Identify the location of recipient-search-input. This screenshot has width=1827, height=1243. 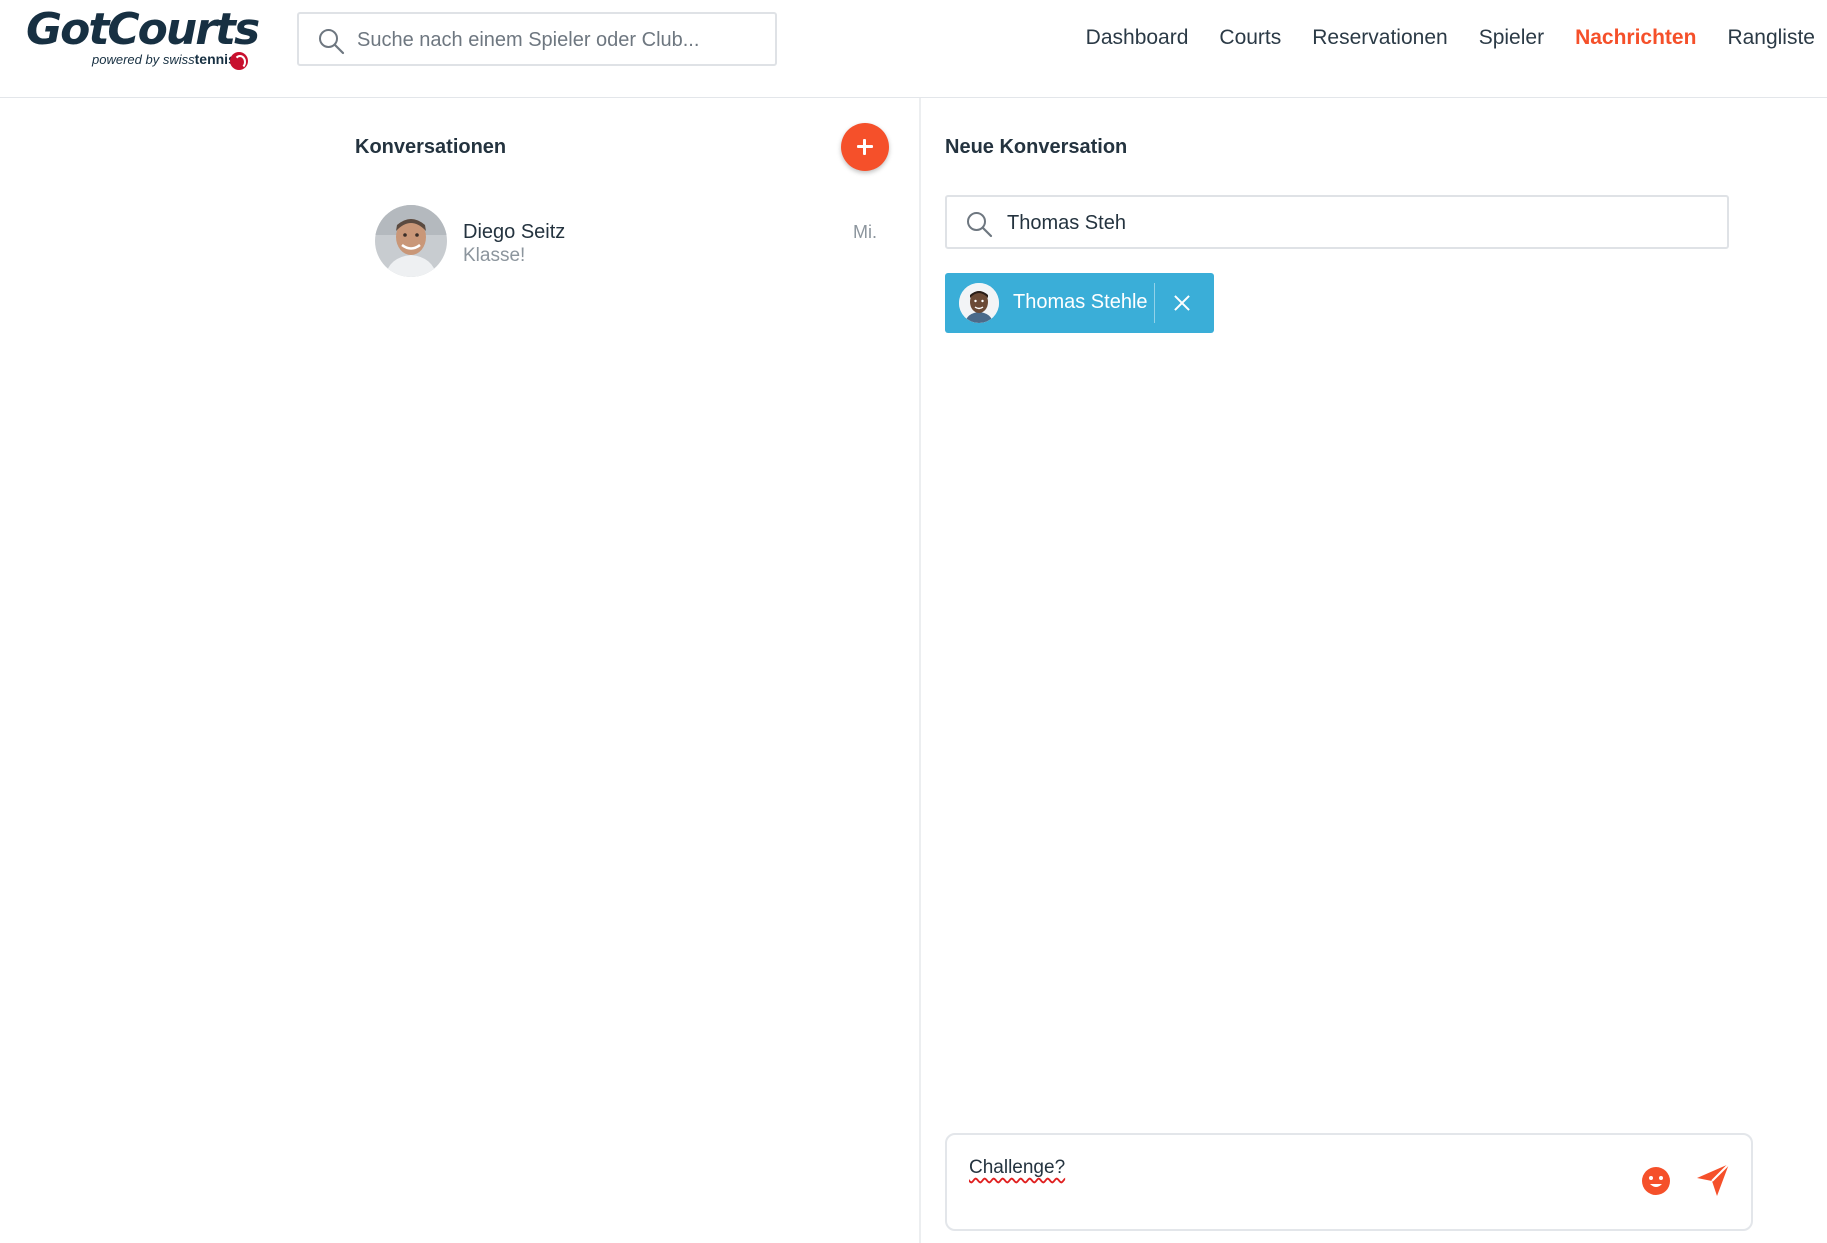
(1357, 223).